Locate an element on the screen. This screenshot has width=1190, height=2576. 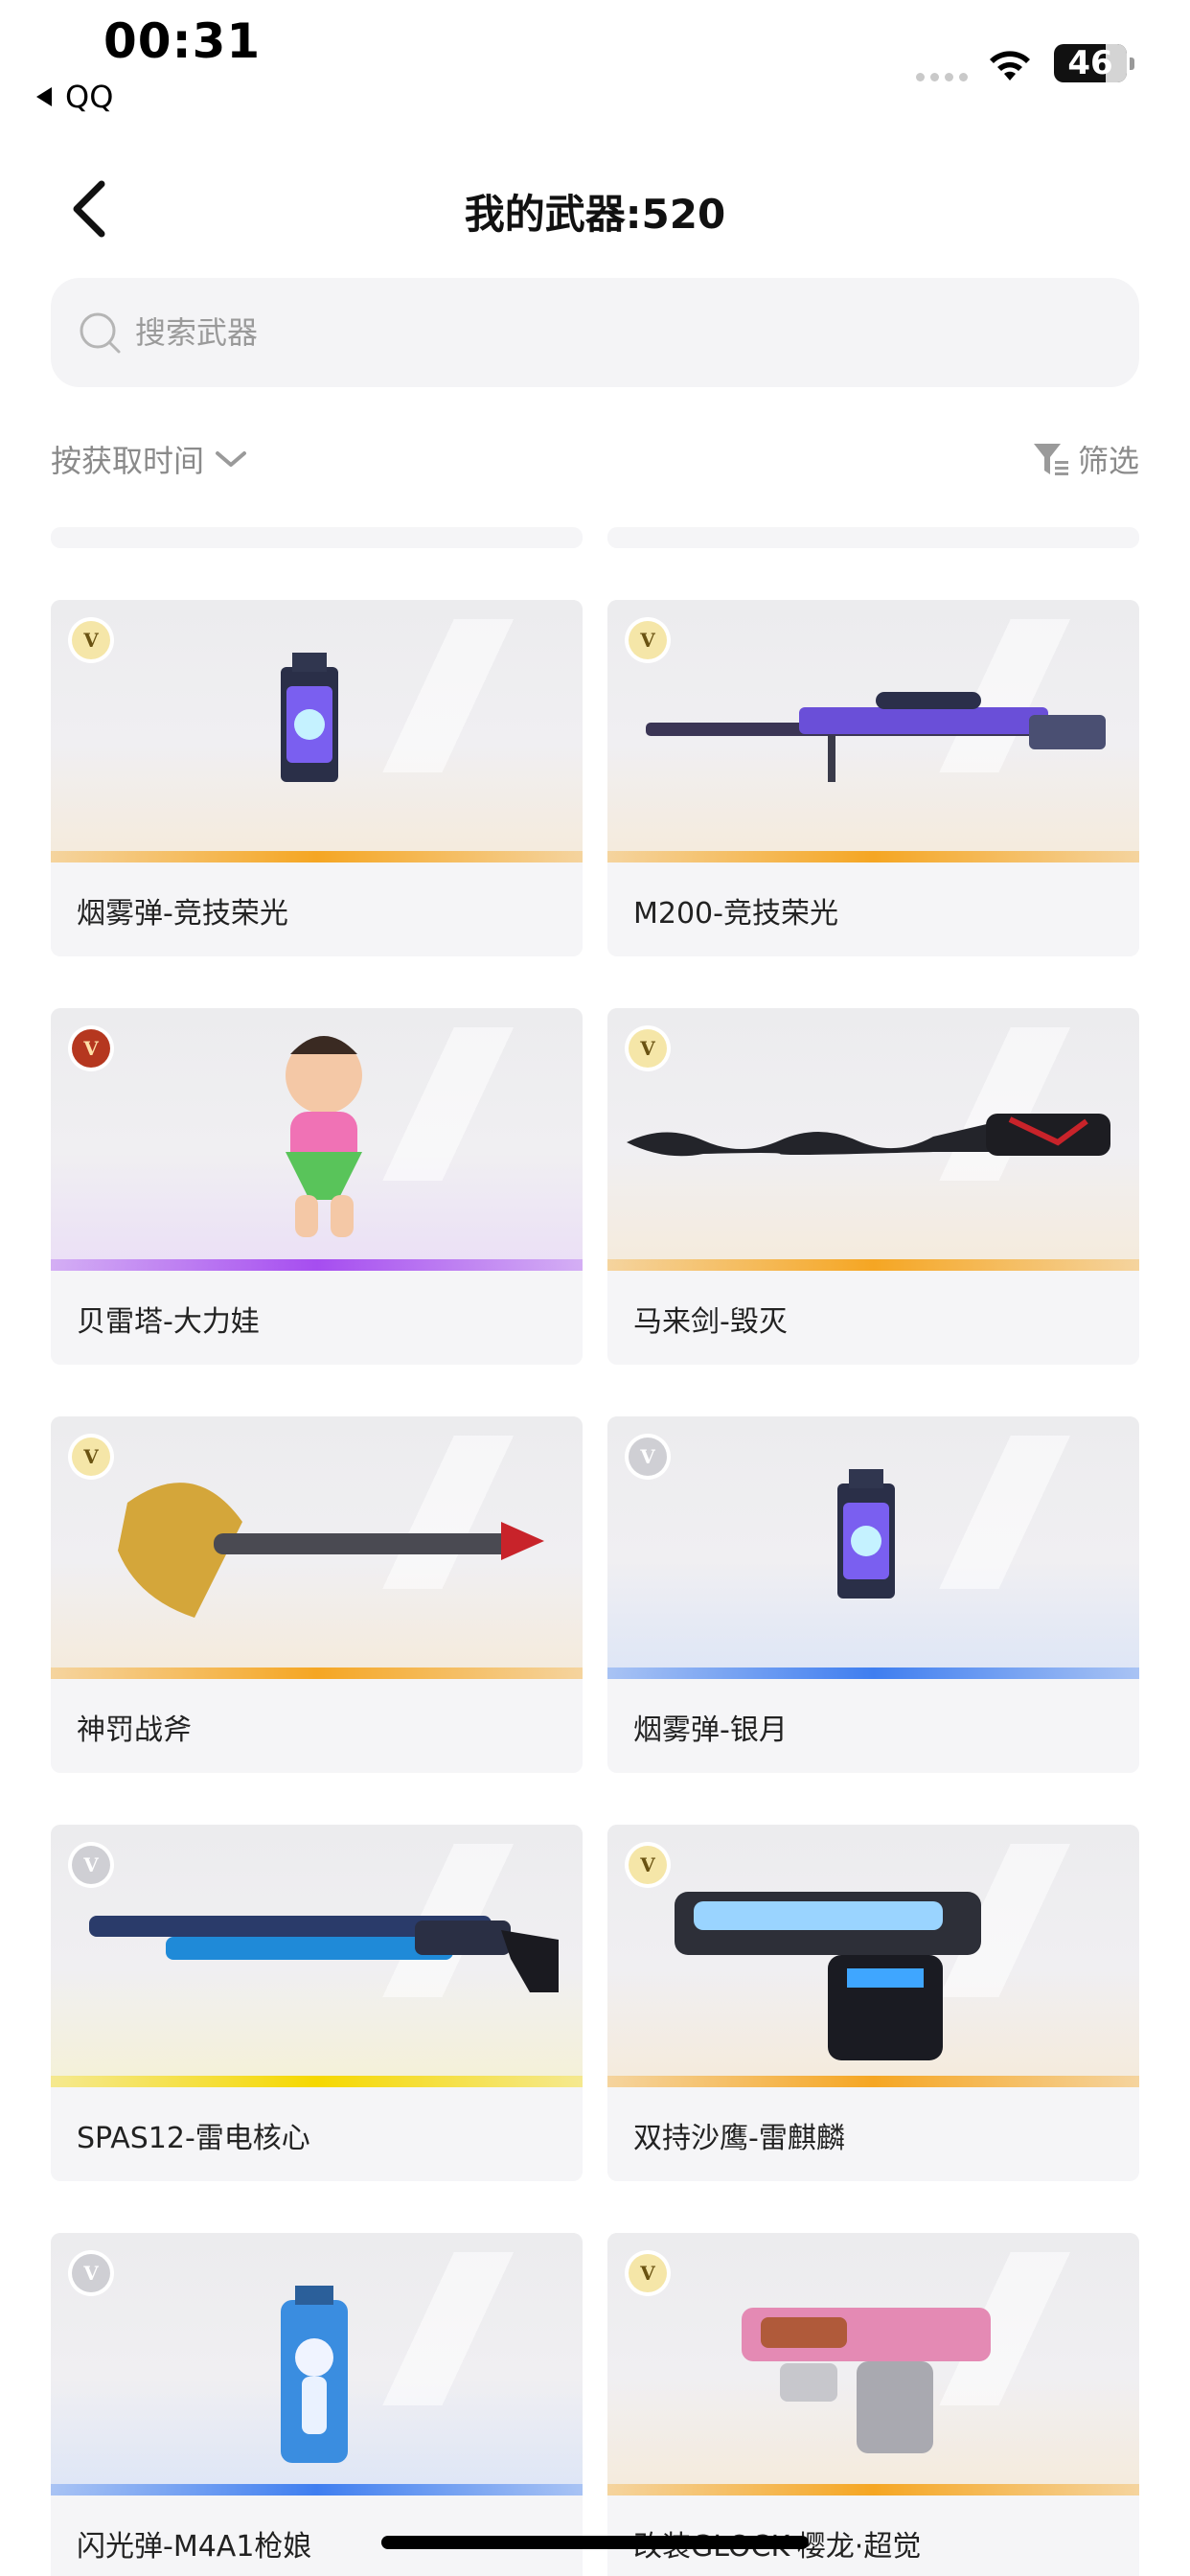
filter-funnel-icon is located at coordinates (1050, 459).